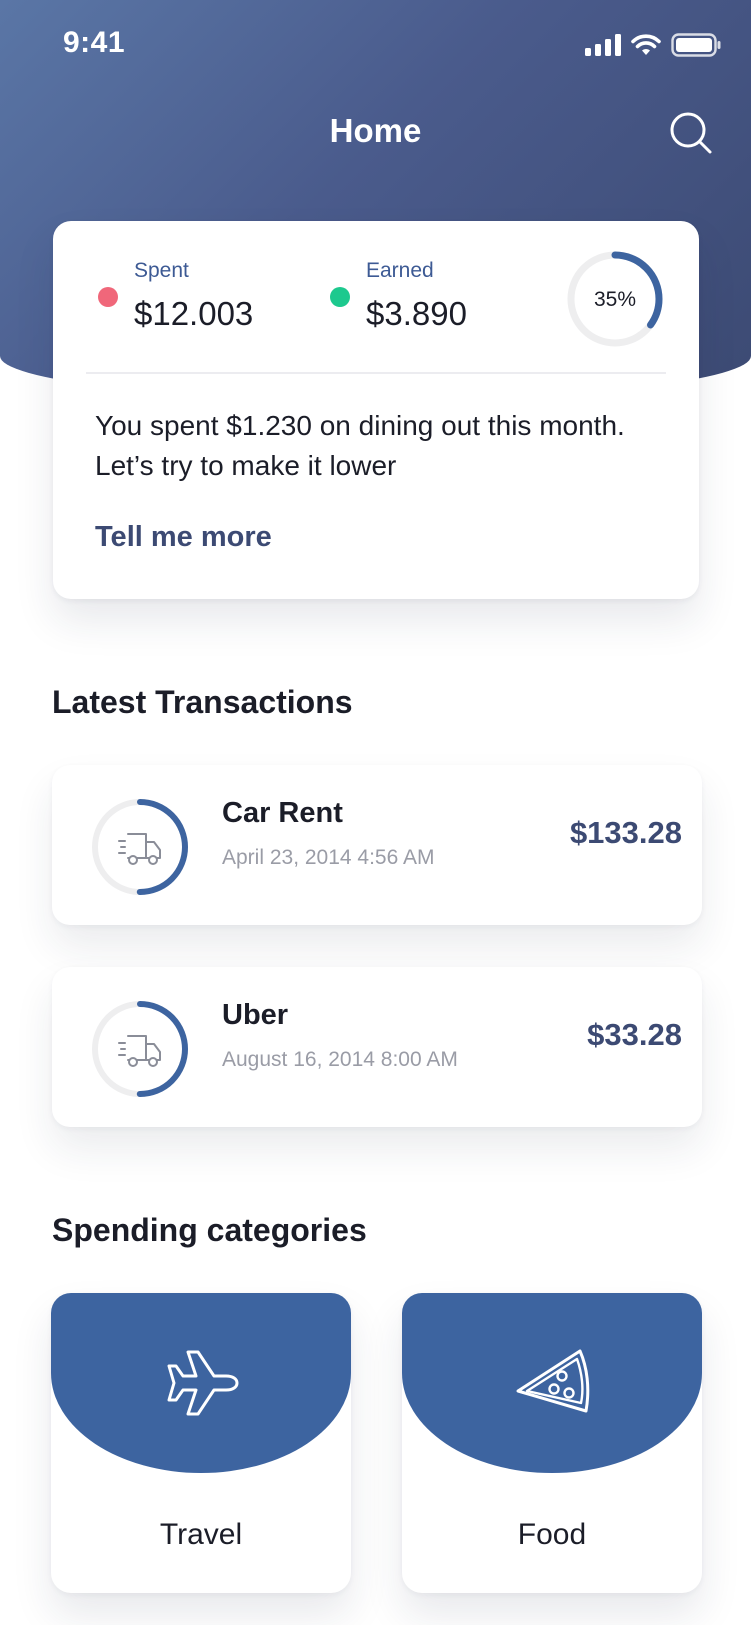 The width and height of the screenshot is (751, 1625). I want to click on search-icon, so click(691, 133).